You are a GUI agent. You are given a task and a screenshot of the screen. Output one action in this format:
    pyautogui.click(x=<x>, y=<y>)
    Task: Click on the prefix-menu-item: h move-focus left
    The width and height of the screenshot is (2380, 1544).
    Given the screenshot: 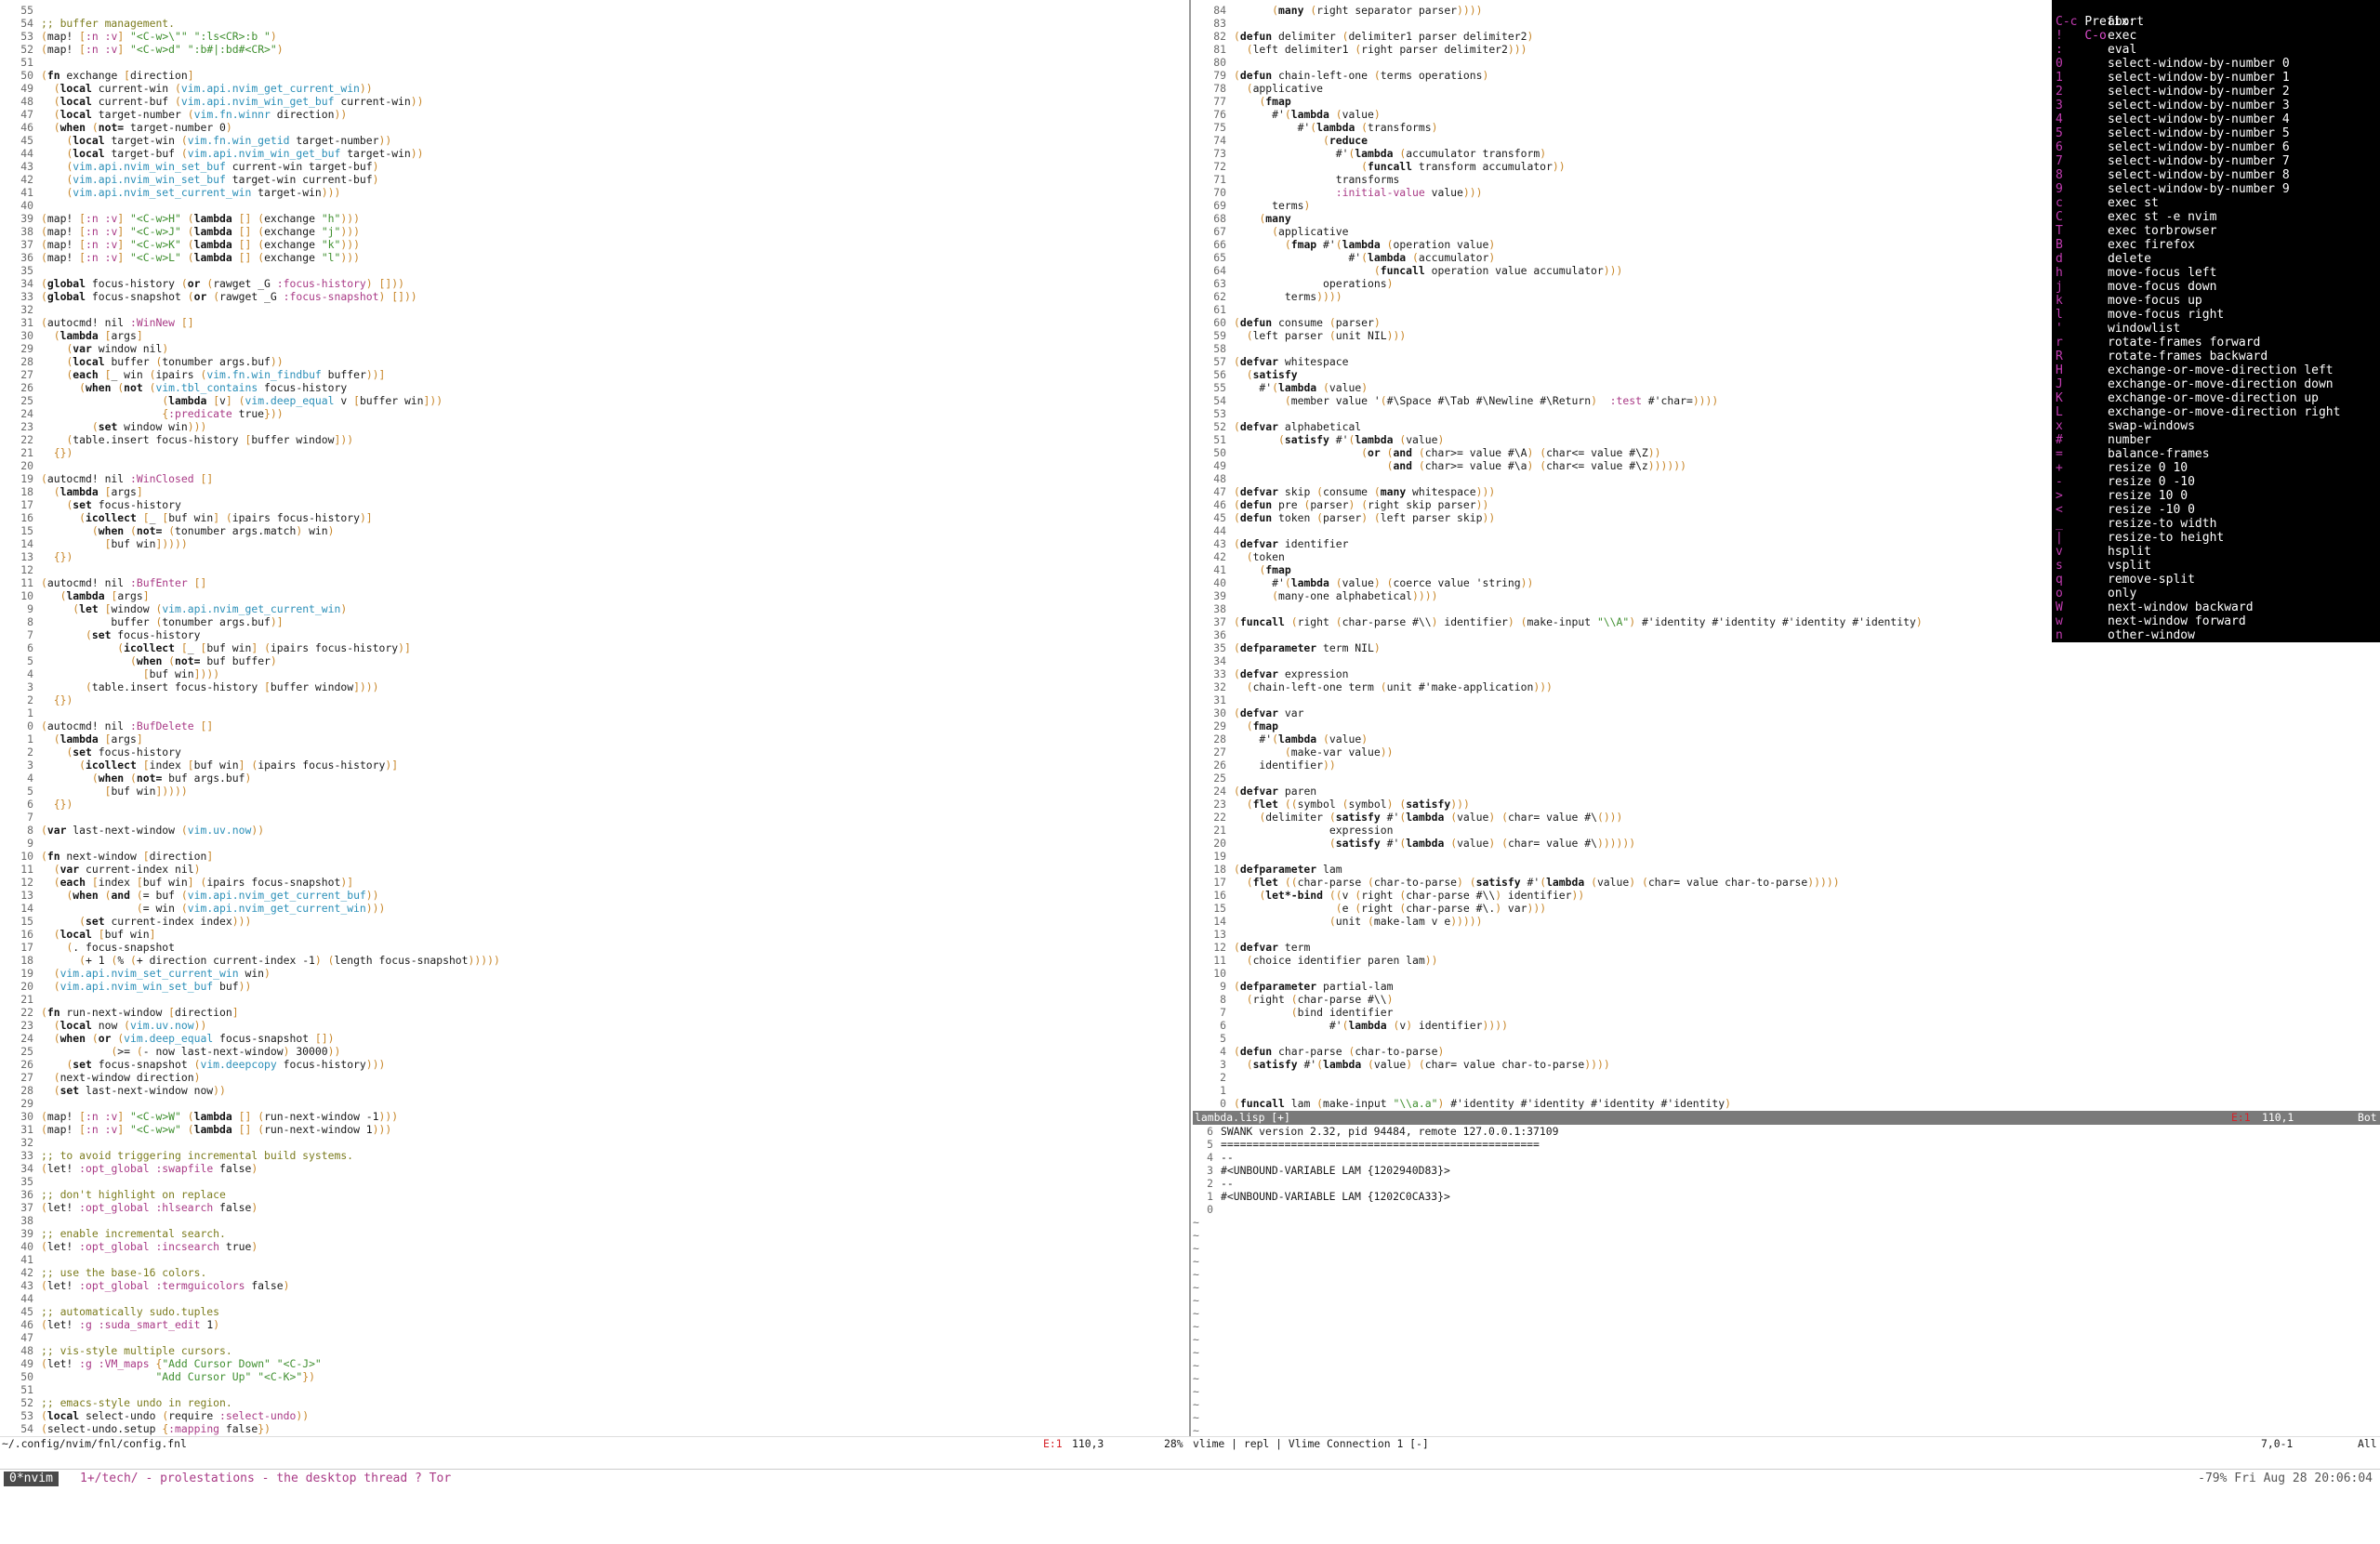 What is the action you would take?
    pyautogui.click(x=2218, y=273)
    